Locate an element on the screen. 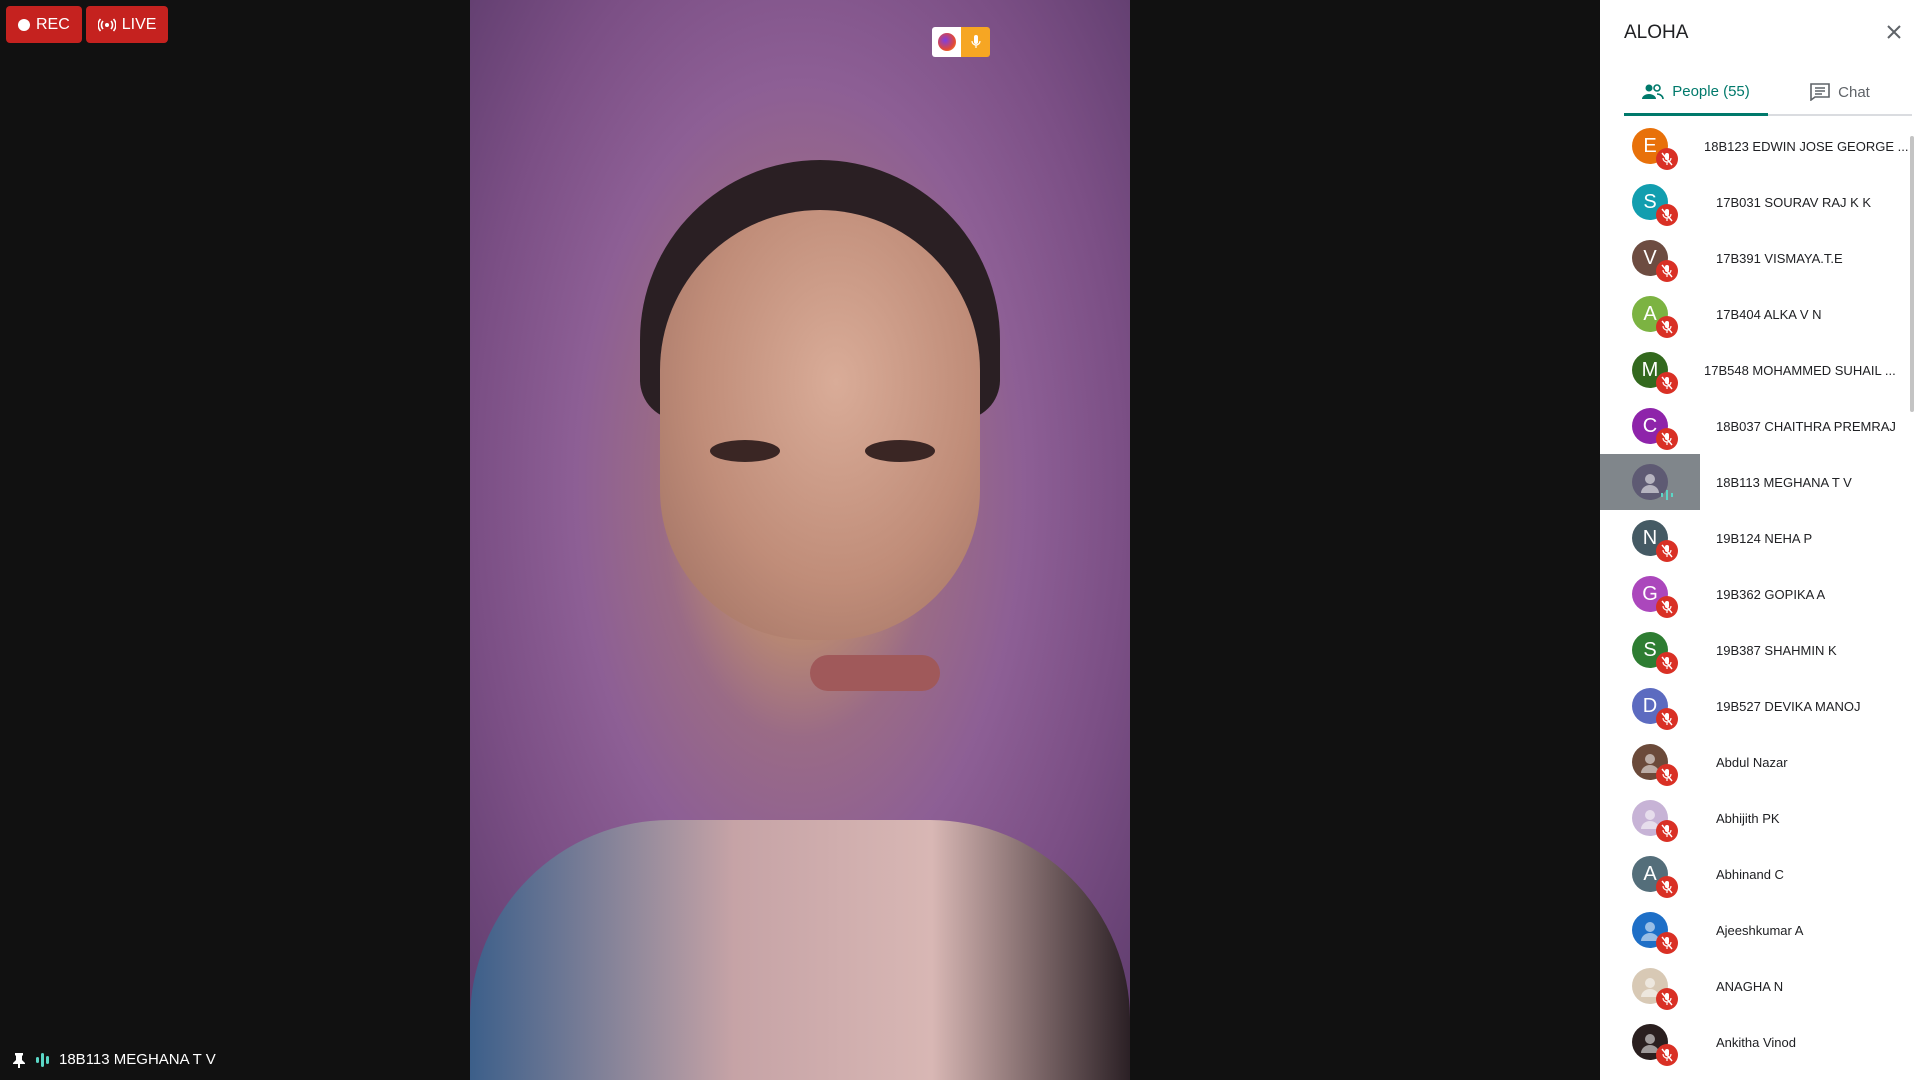  participant-name: Ankitha Vinod is located at coordinates (1756, 1042).